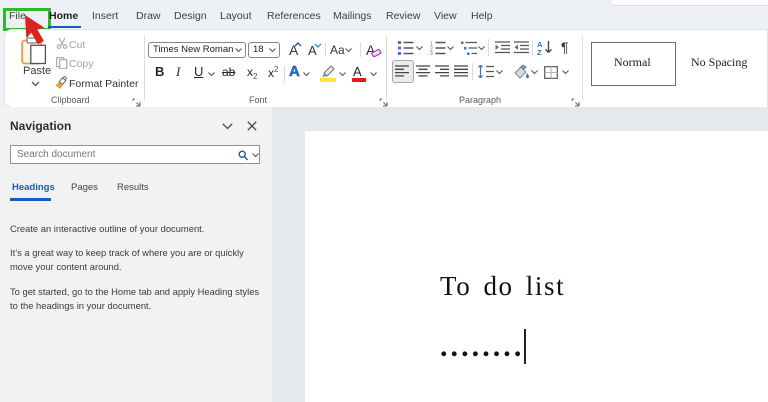 This screenshot has width=768, height=402. I want to click on svg-text: 3, so click(431, 53).